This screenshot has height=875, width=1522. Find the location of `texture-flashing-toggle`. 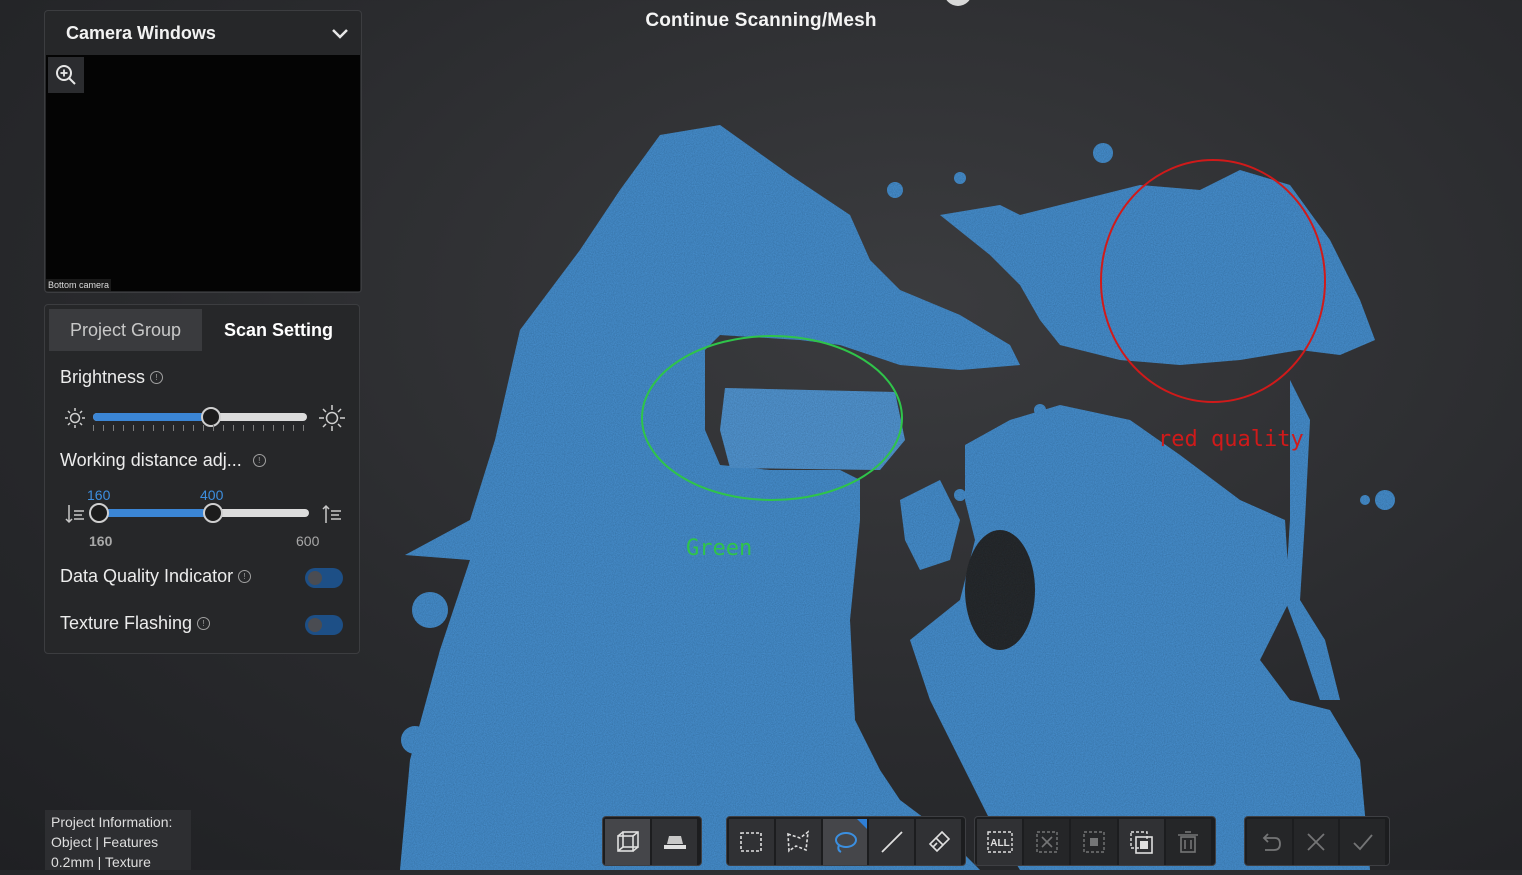

texture-flashing-toggle is located at coordinates (324, 625).